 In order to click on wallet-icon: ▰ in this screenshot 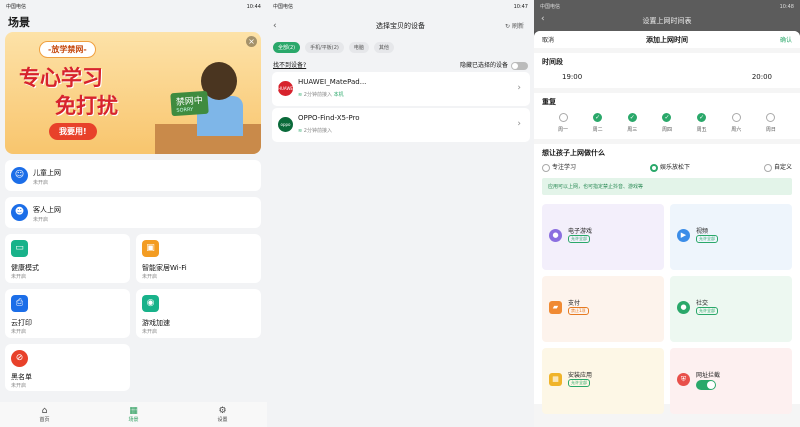, I will do `click(555, 307)`.